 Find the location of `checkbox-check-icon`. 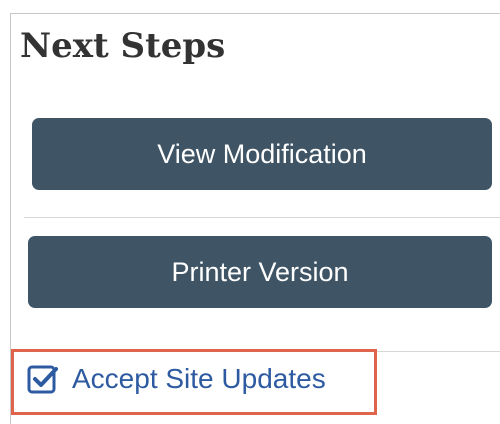

checkbox-check-icon is located at coordinates (43, 379).